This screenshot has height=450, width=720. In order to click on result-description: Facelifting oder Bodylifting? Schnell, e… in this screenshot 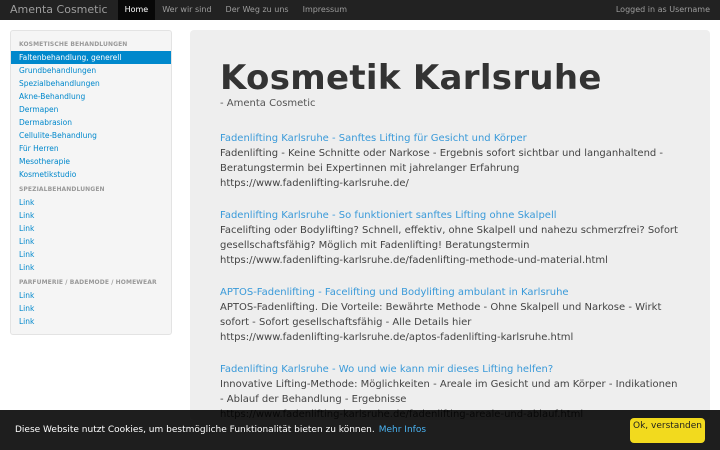, I will do `click(449, 238)`.